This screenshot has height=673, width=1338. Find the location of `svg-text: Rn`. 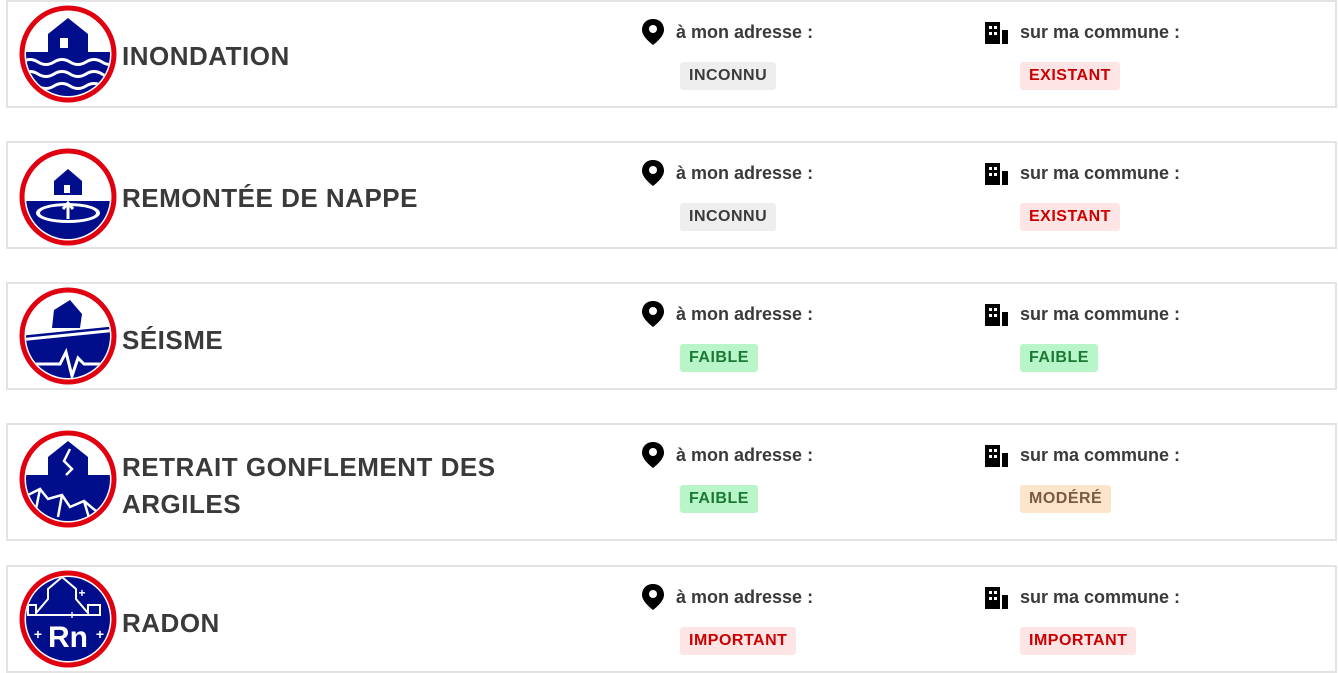

svg-text: Rn is located at coordinates (68, 637).